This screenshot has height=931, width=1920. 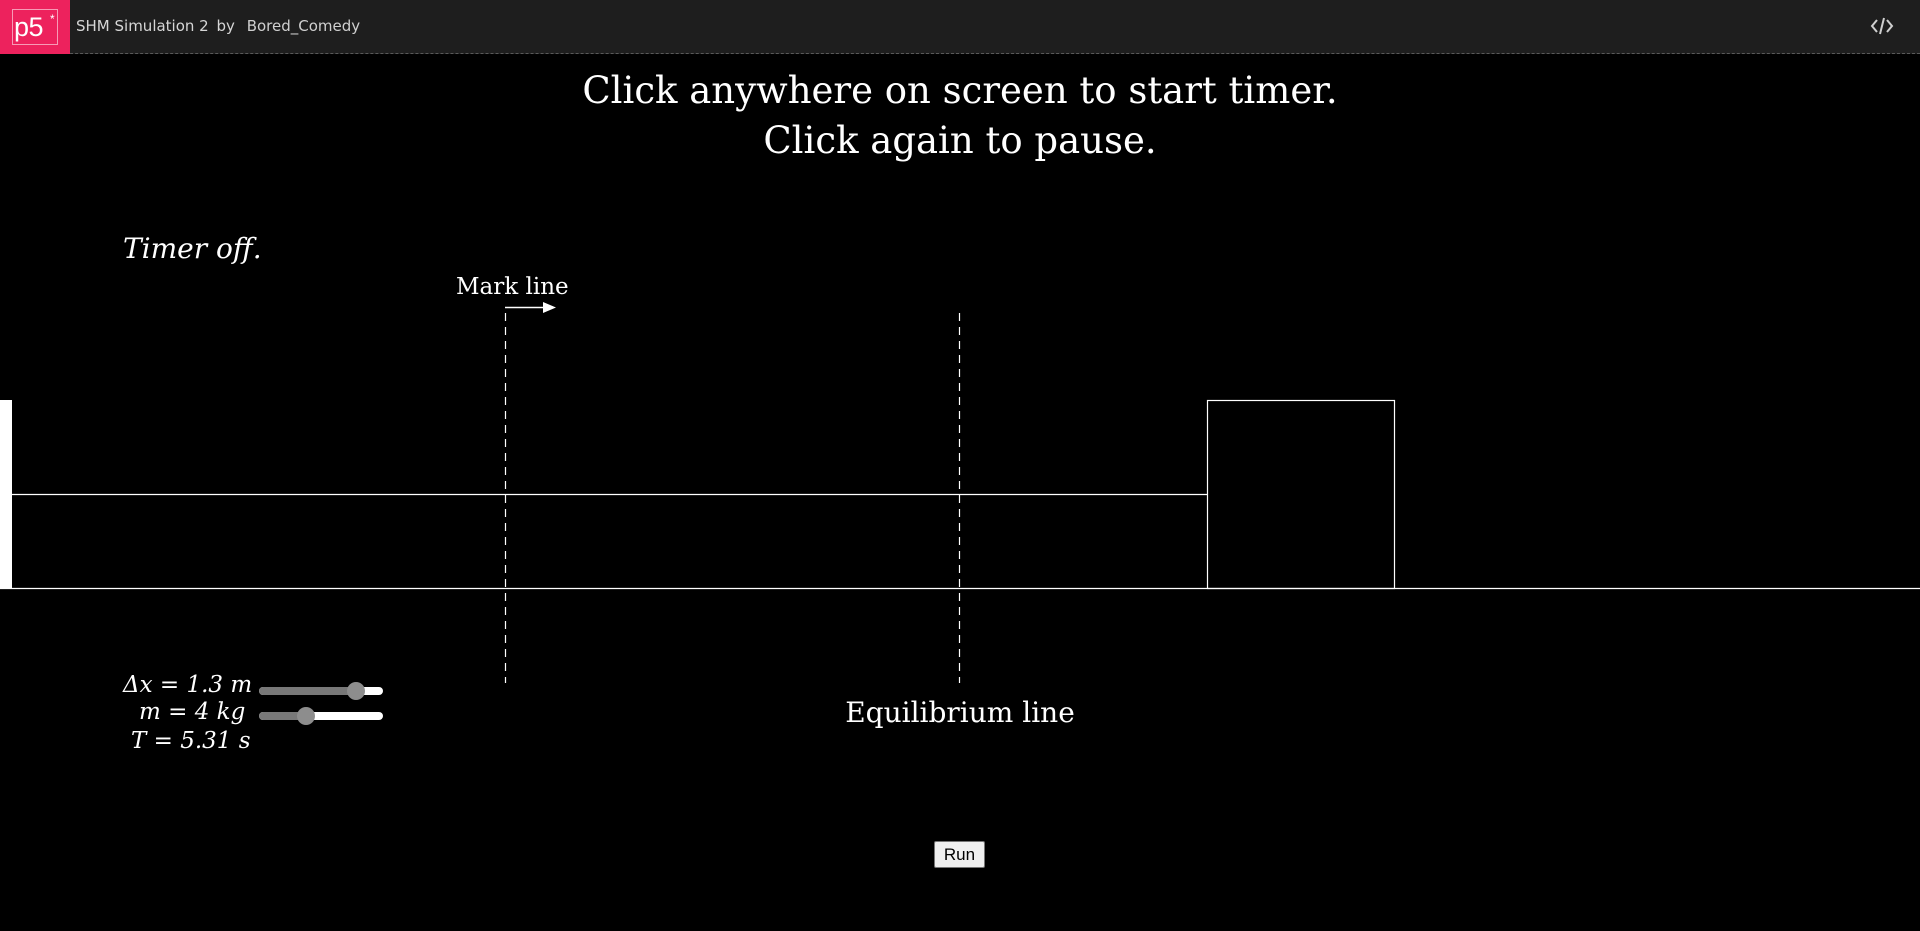 I want to click on displacement-slider, so click(x=321, y=691).